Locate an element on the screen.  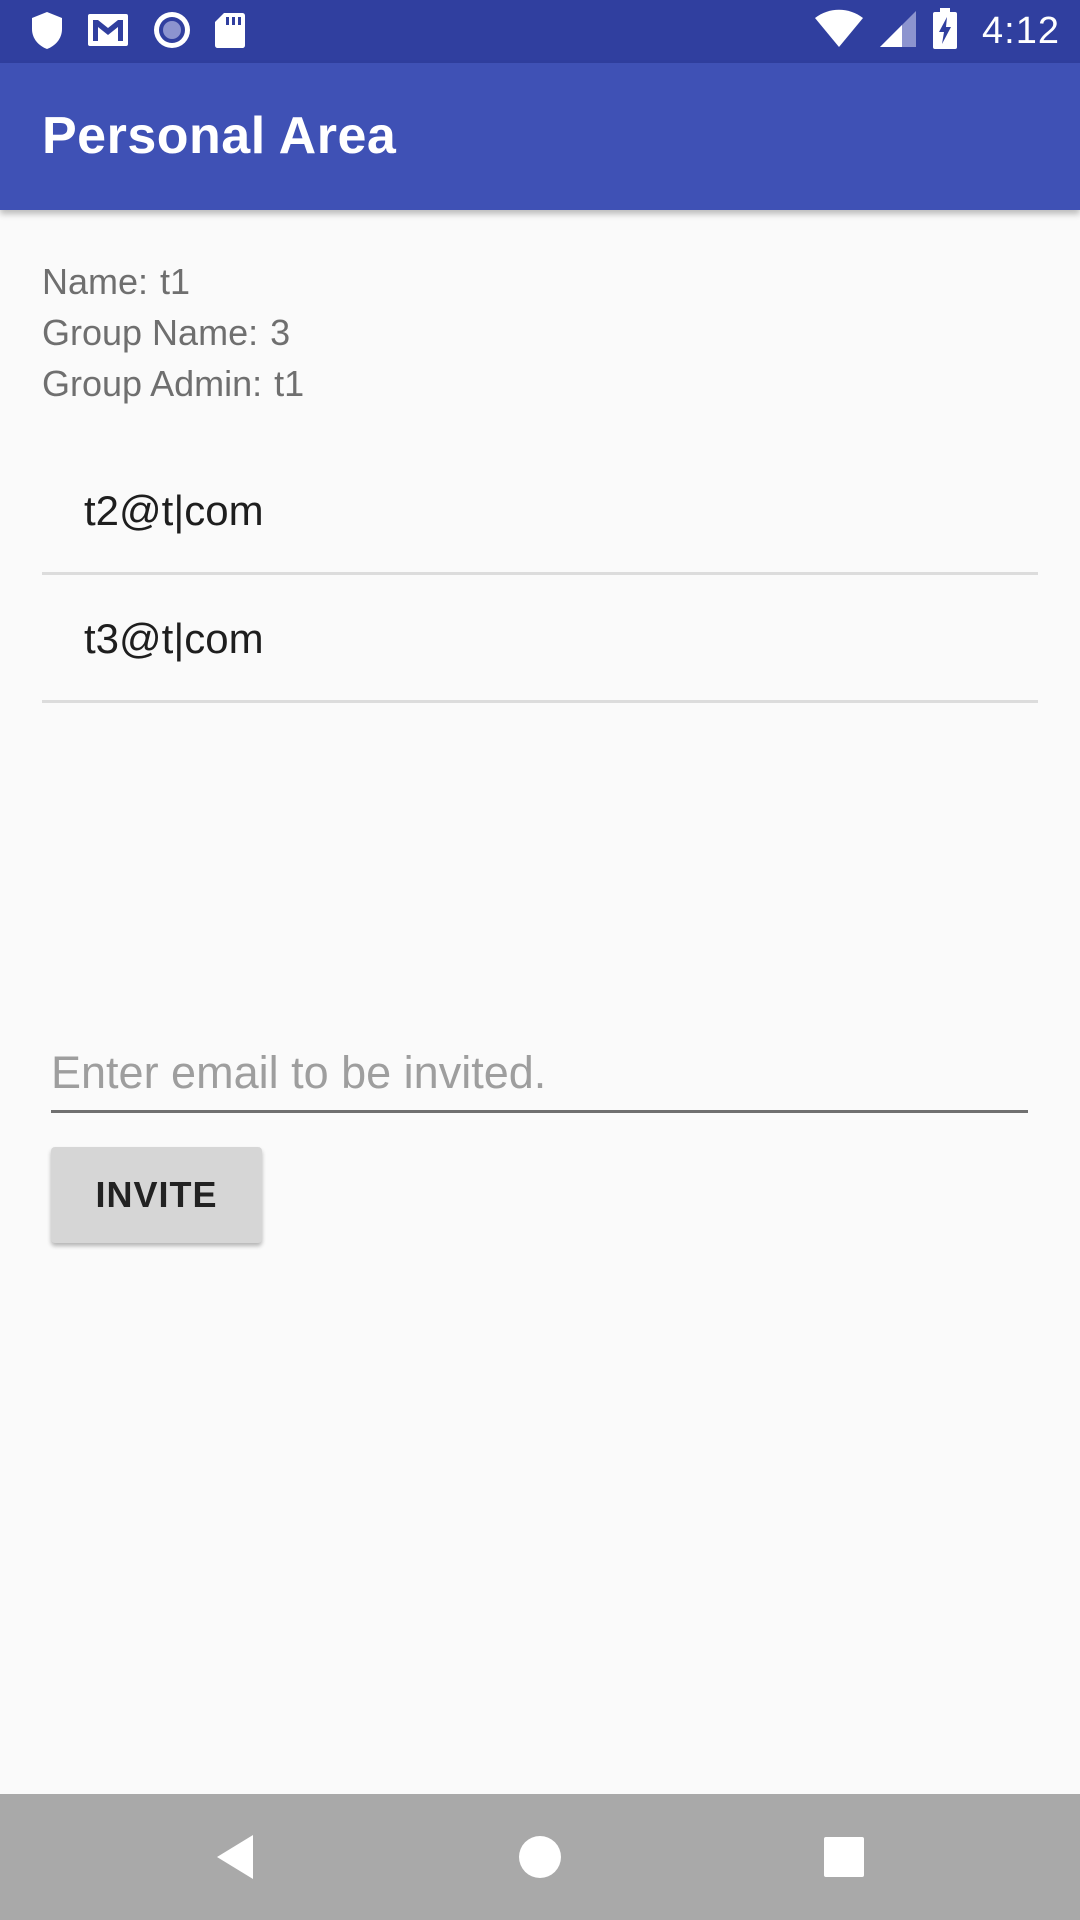
invite-email-field-wrapper is located at coordinates (539, 1076).